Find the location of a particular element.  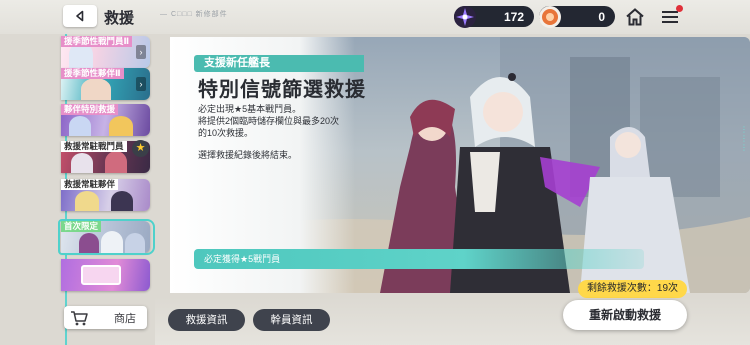

banner-screen-art is located at coordinates (101, 275).